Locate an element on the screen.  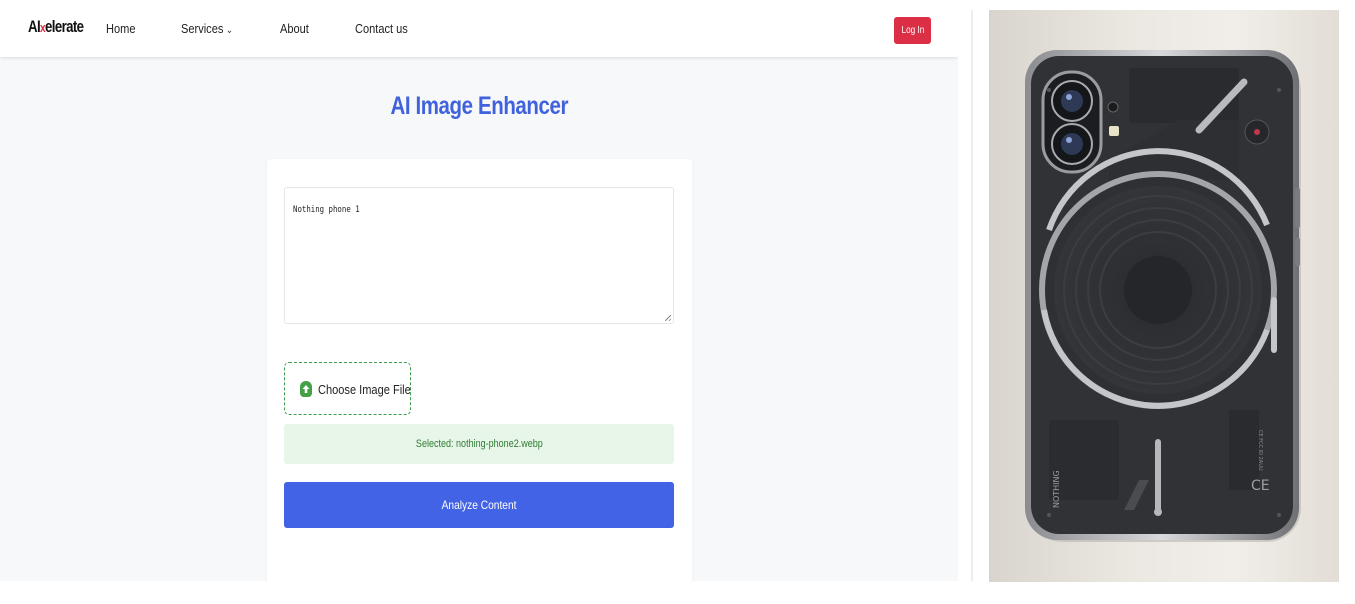
logo-suffix: elerate is located at coordinates (64, 26).